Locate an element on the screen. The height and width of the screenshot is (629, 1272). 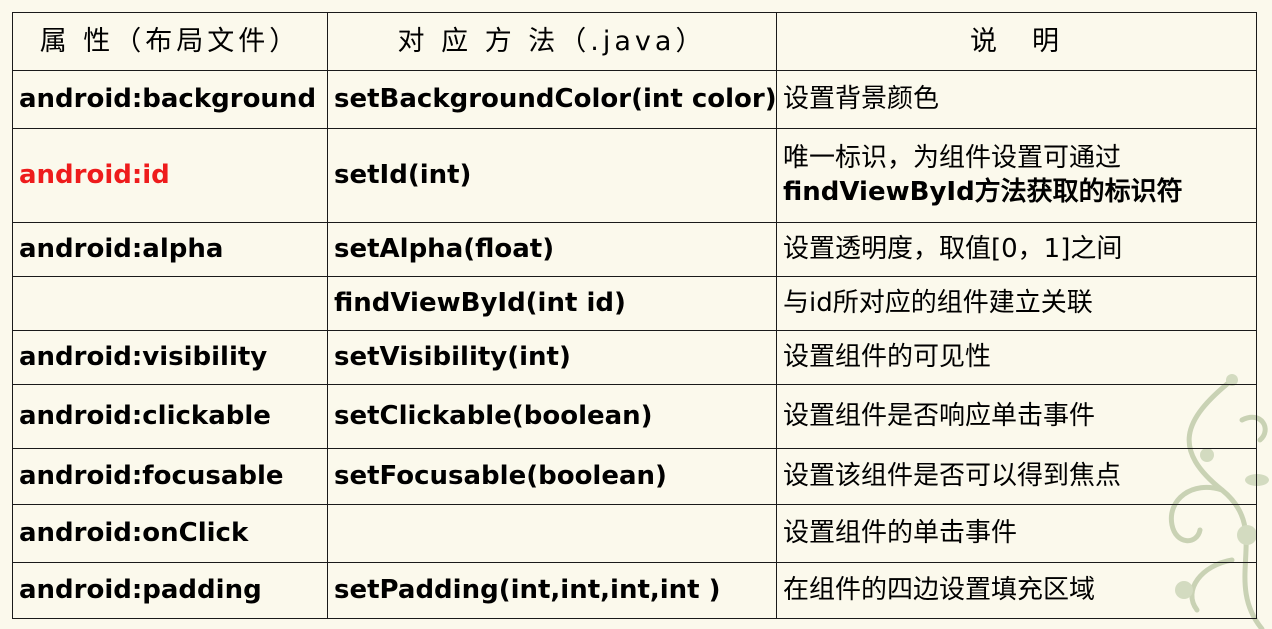
method-cell: setBackgroundColor(int color) is located at coordinates (552, 99).